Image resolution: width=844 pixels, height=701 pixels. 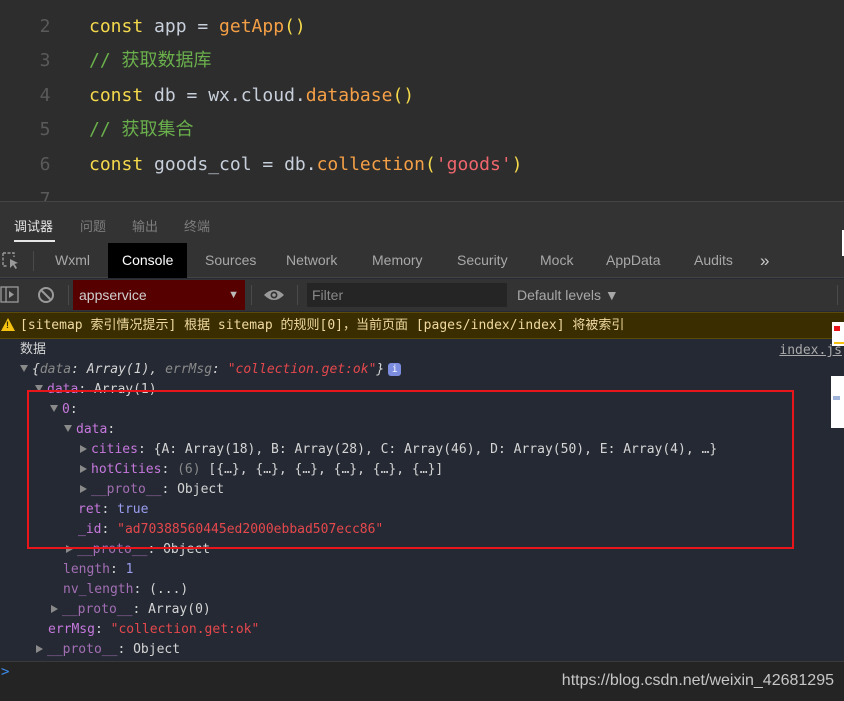 I want to click on tree-node-index-0: 0:, so click(x=64, y=410).